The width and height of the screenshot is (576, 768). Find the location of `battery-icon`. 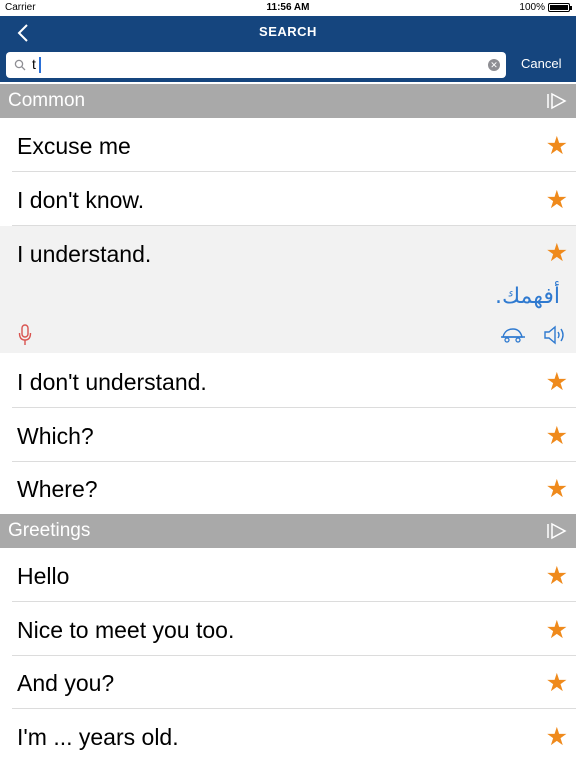

battery-icon is located at coordinates (560, 7).